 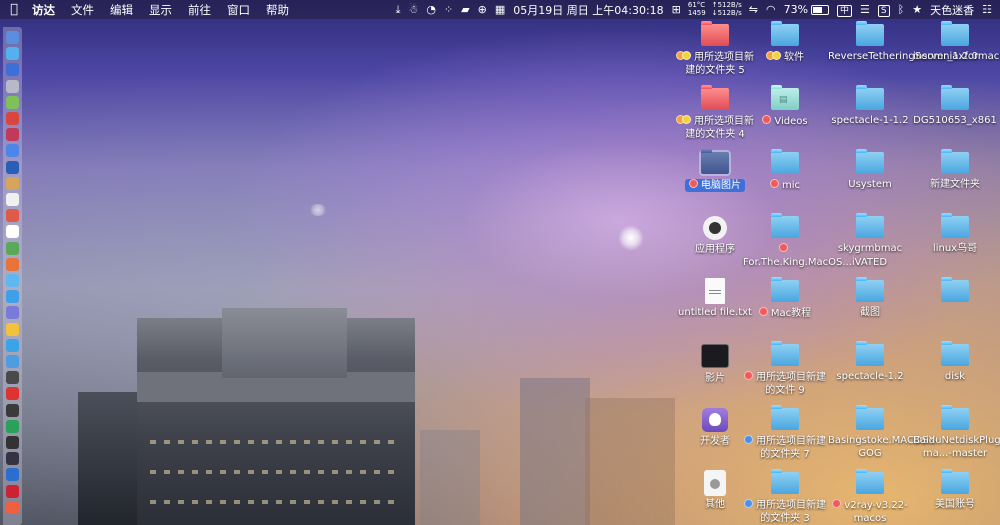 I want to click on menu-app-name: 访达, so click(x=45, y=10).